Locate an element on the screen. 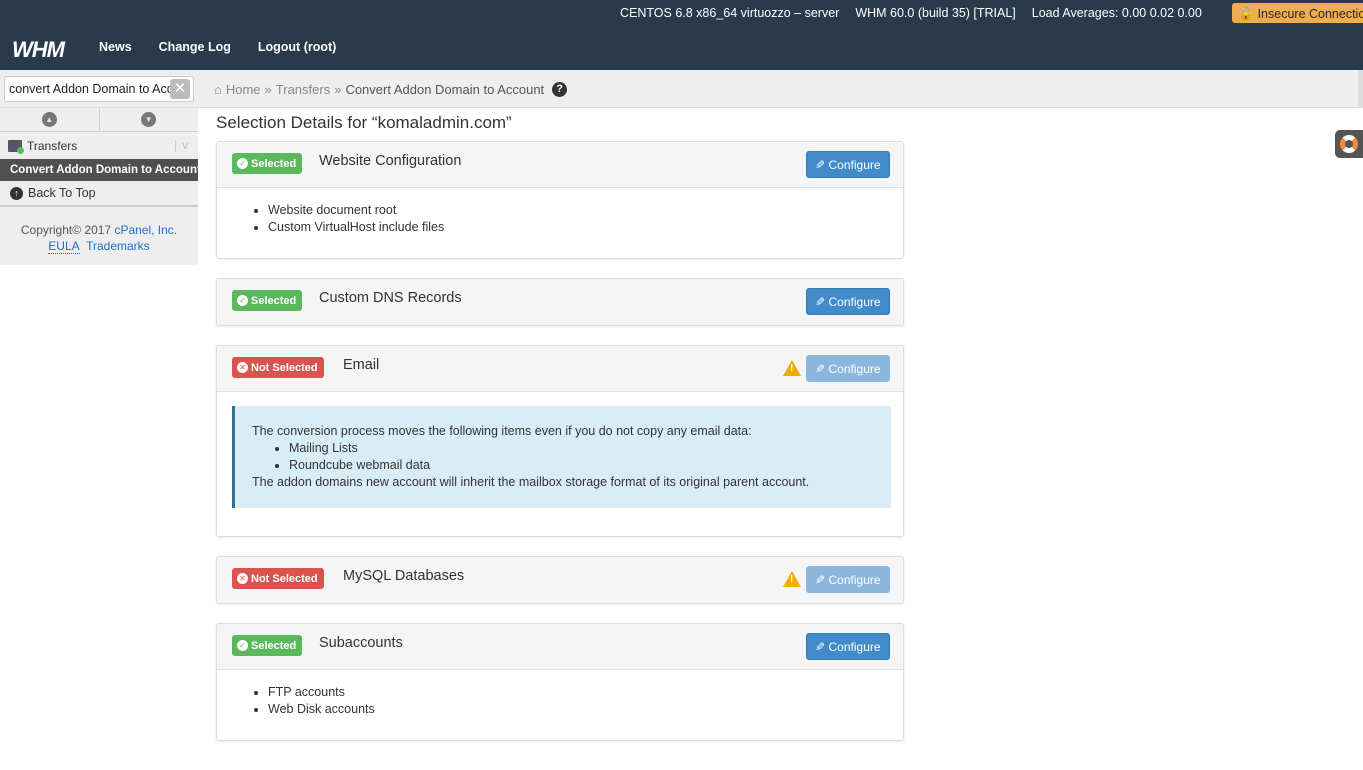 Image resolution: width=1363 pixels, height=770 pixels. back-to-top-link: ↑ Back To Top is located at coordinates (99, 194).